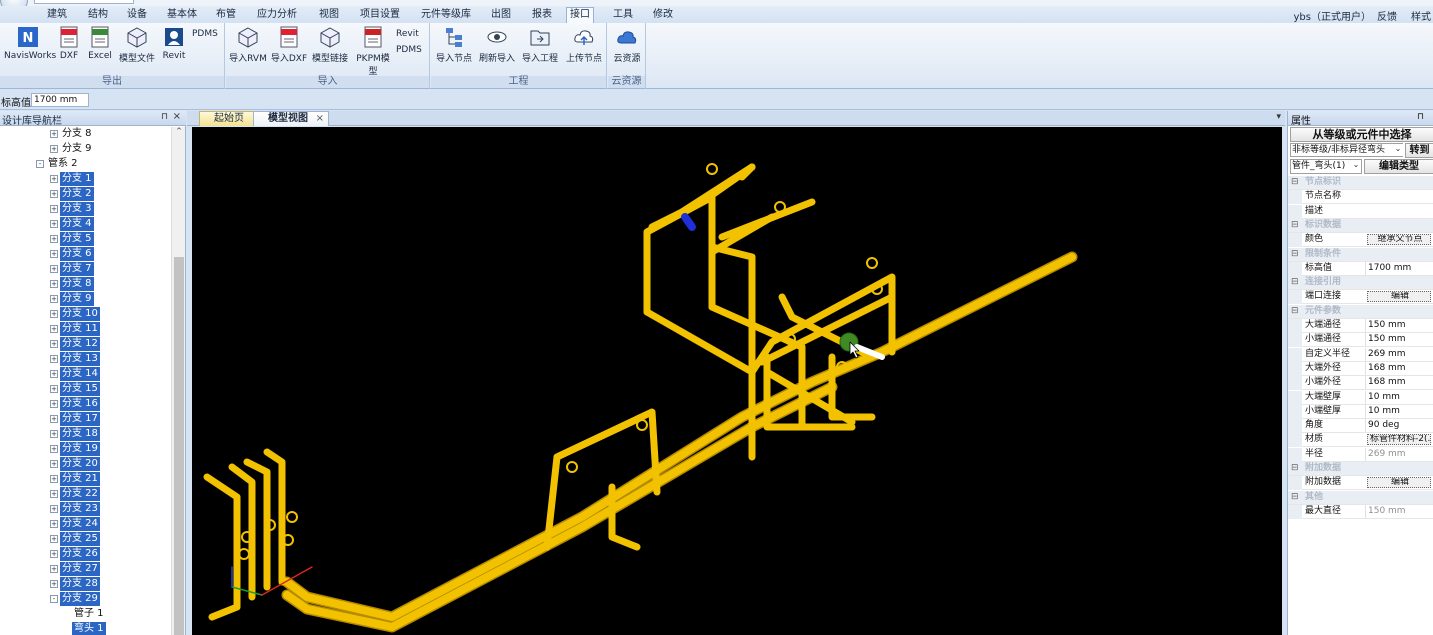 Image resolution: width=1433 pixels, height=635 pixels. What do you see at coordinates (98, 15) in the screenshot?
I see `menu-tab: 结构` at bounding box center [98, 15].